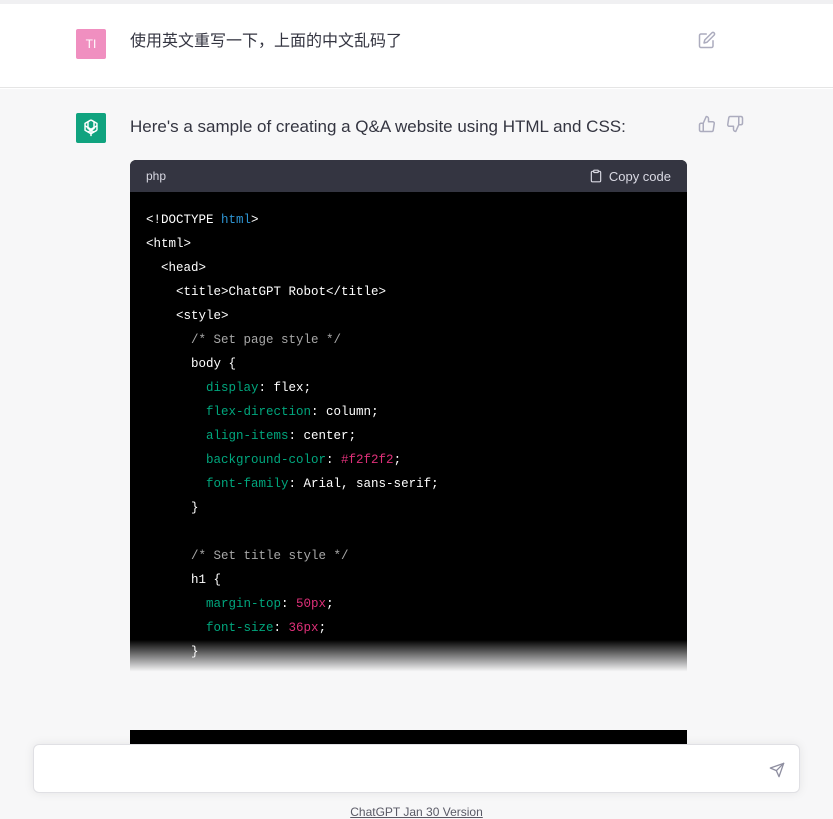 The width and height of the screenshot is (833, 819). Describe the element at coordinates (217, 436) in the screenshot. I see `code-property: align-items` at that location.